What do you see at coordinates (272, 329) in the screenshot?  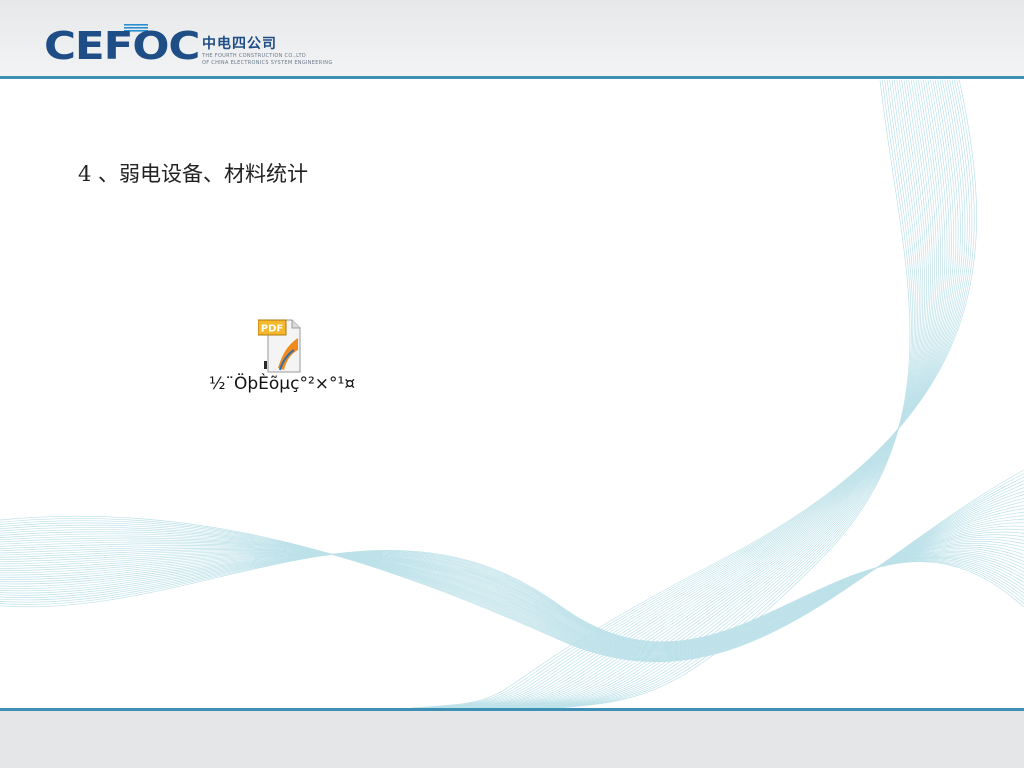 I see `pdf-badge: PDF` at bounding box center [272, 329].